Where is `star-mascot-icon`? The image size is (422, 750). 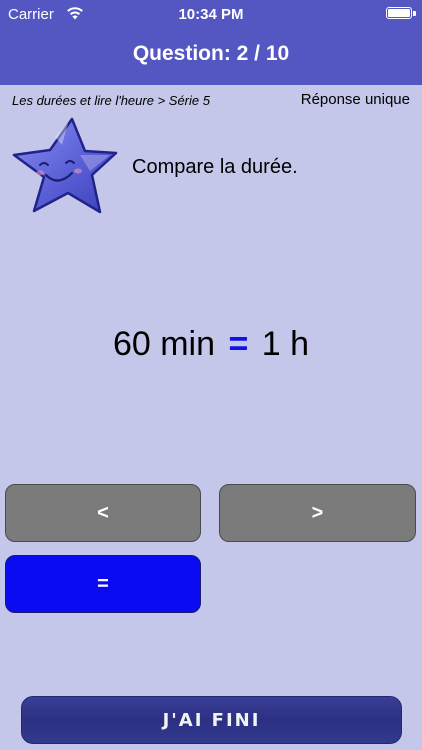
star-mascot-icon is located at coordinates (65, 165).